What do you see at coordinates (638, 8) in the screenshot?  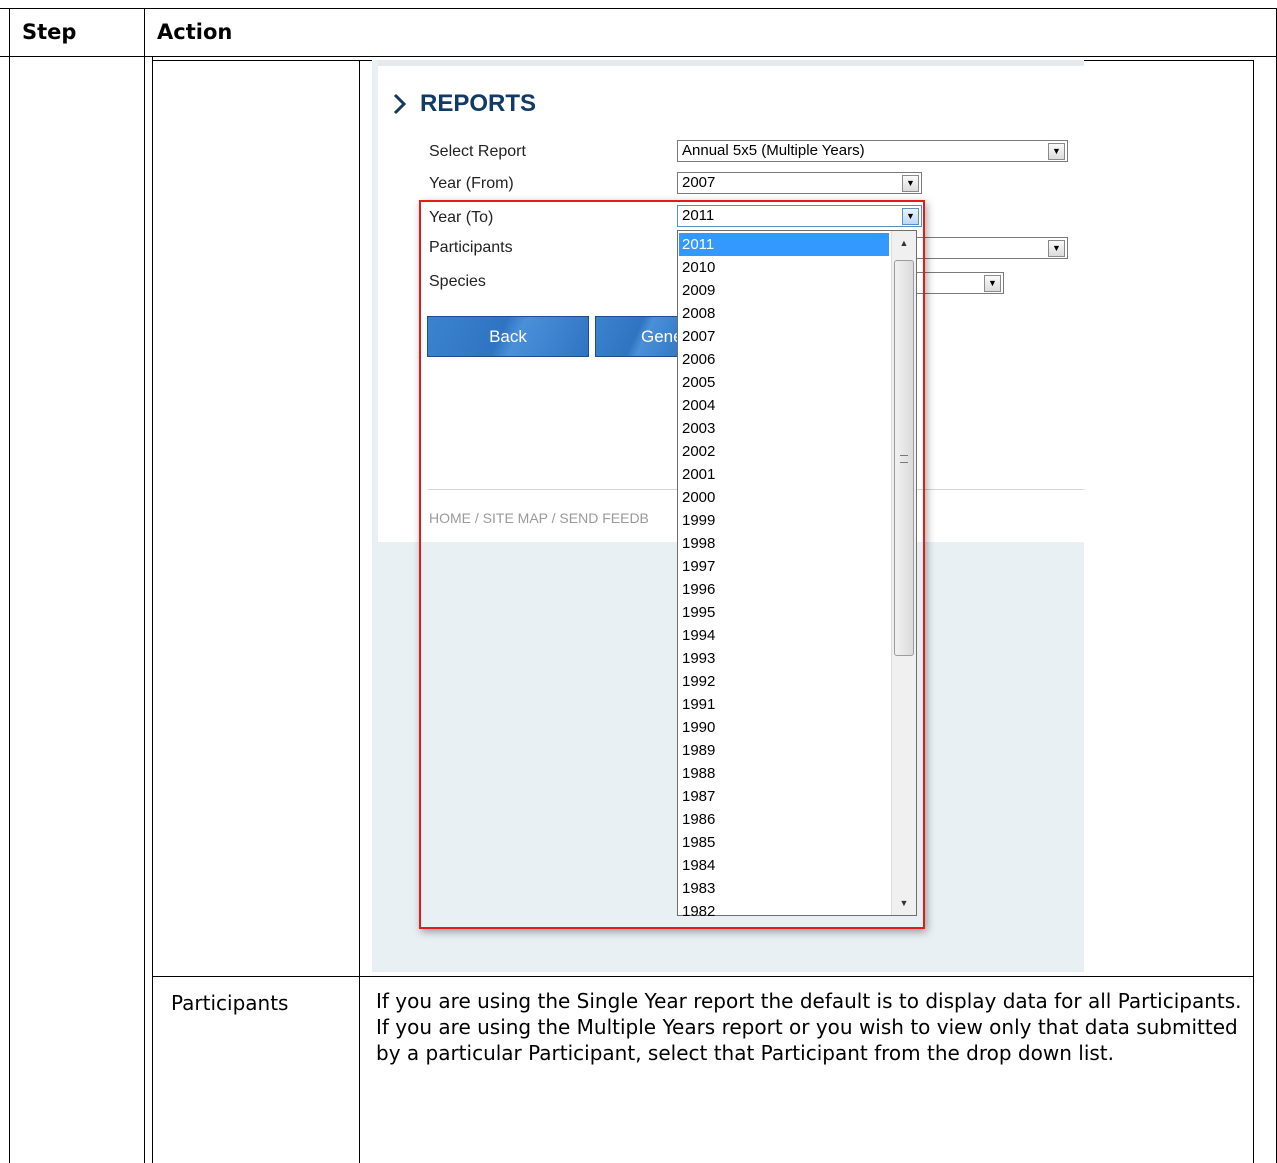 I see `table-top-border` at bounding box center [638, 8].